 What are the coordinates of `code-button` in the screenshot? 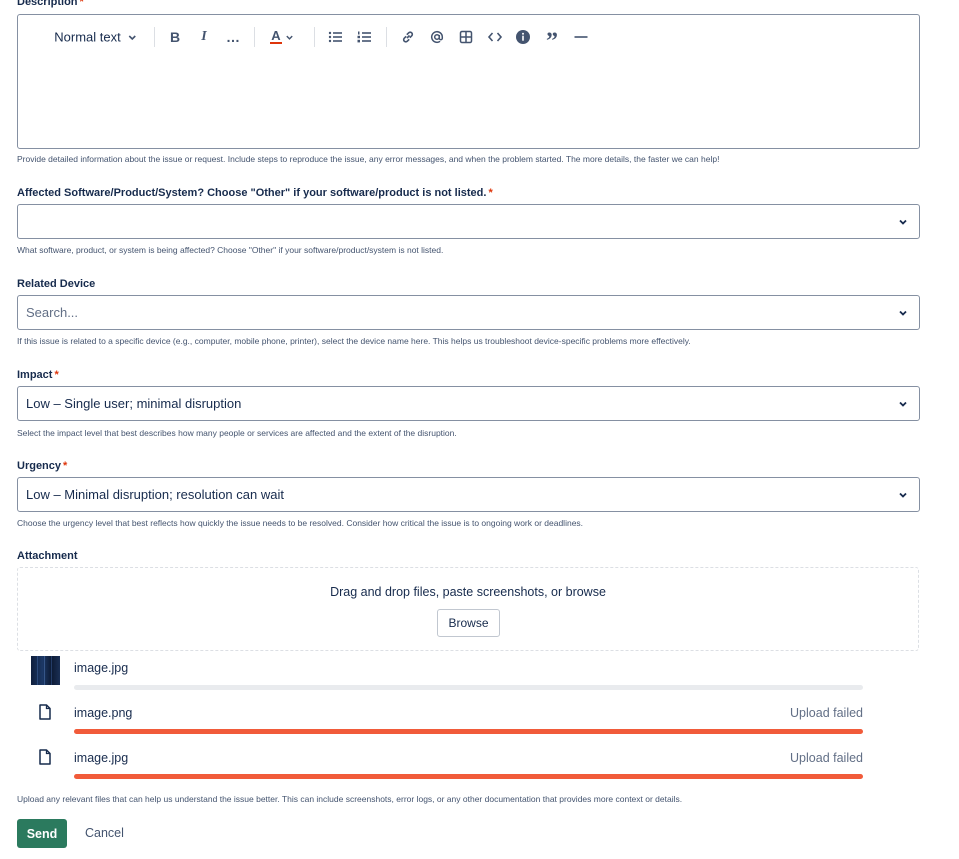 It's located at (495, 37).